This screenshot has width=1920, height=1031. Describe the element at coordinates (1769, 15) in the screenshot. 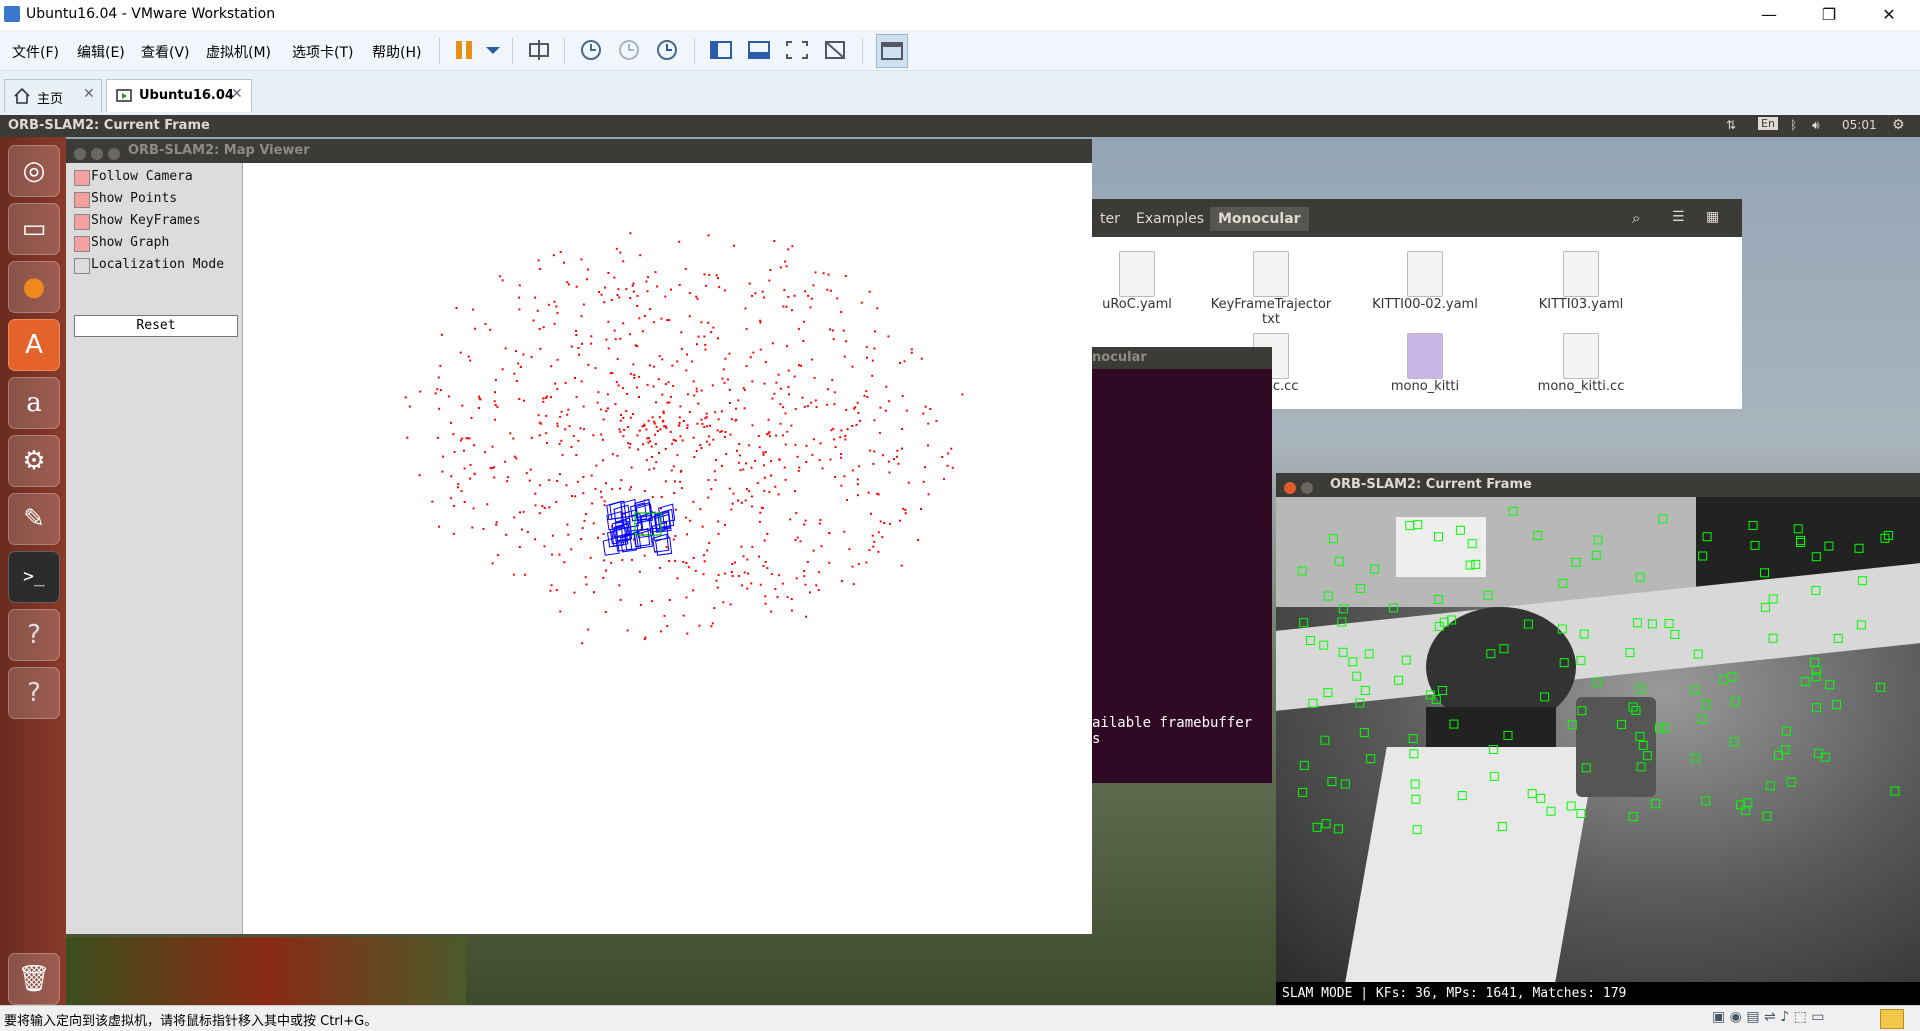

I see `minimize-button: —` at that location.